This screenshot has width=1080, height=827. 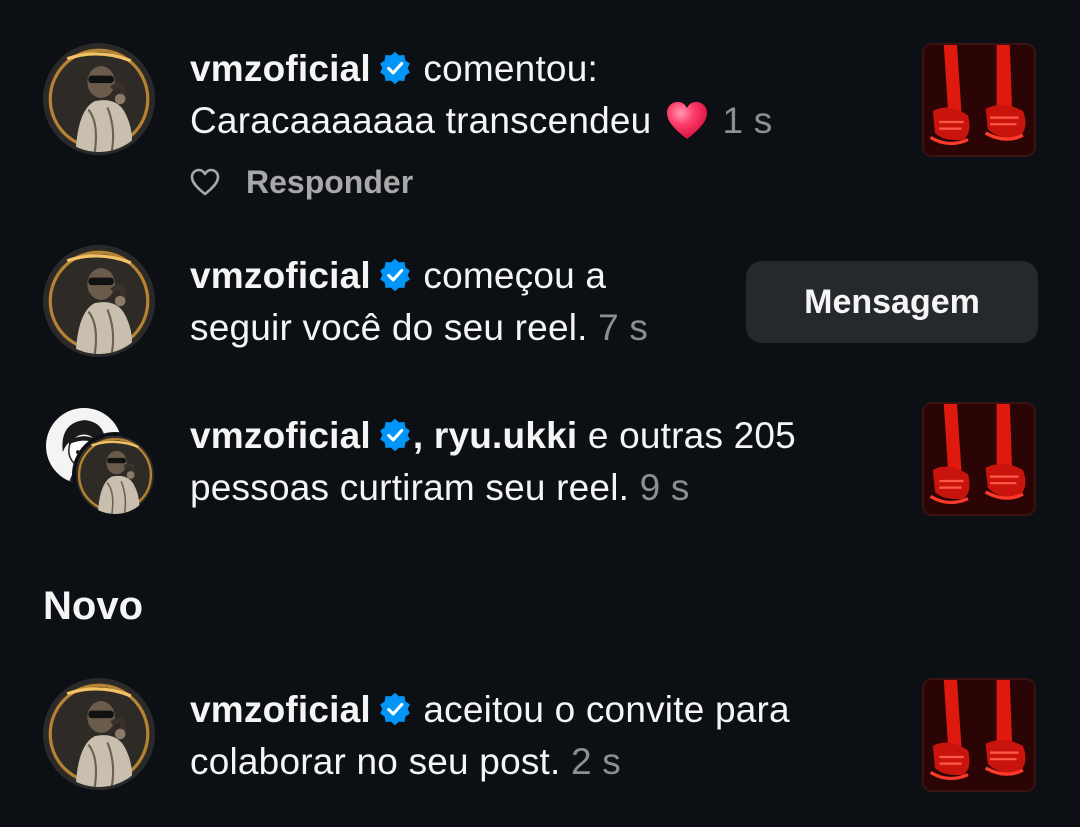 I want to click on timestamp: 1 s, so click(x=747, y=120).